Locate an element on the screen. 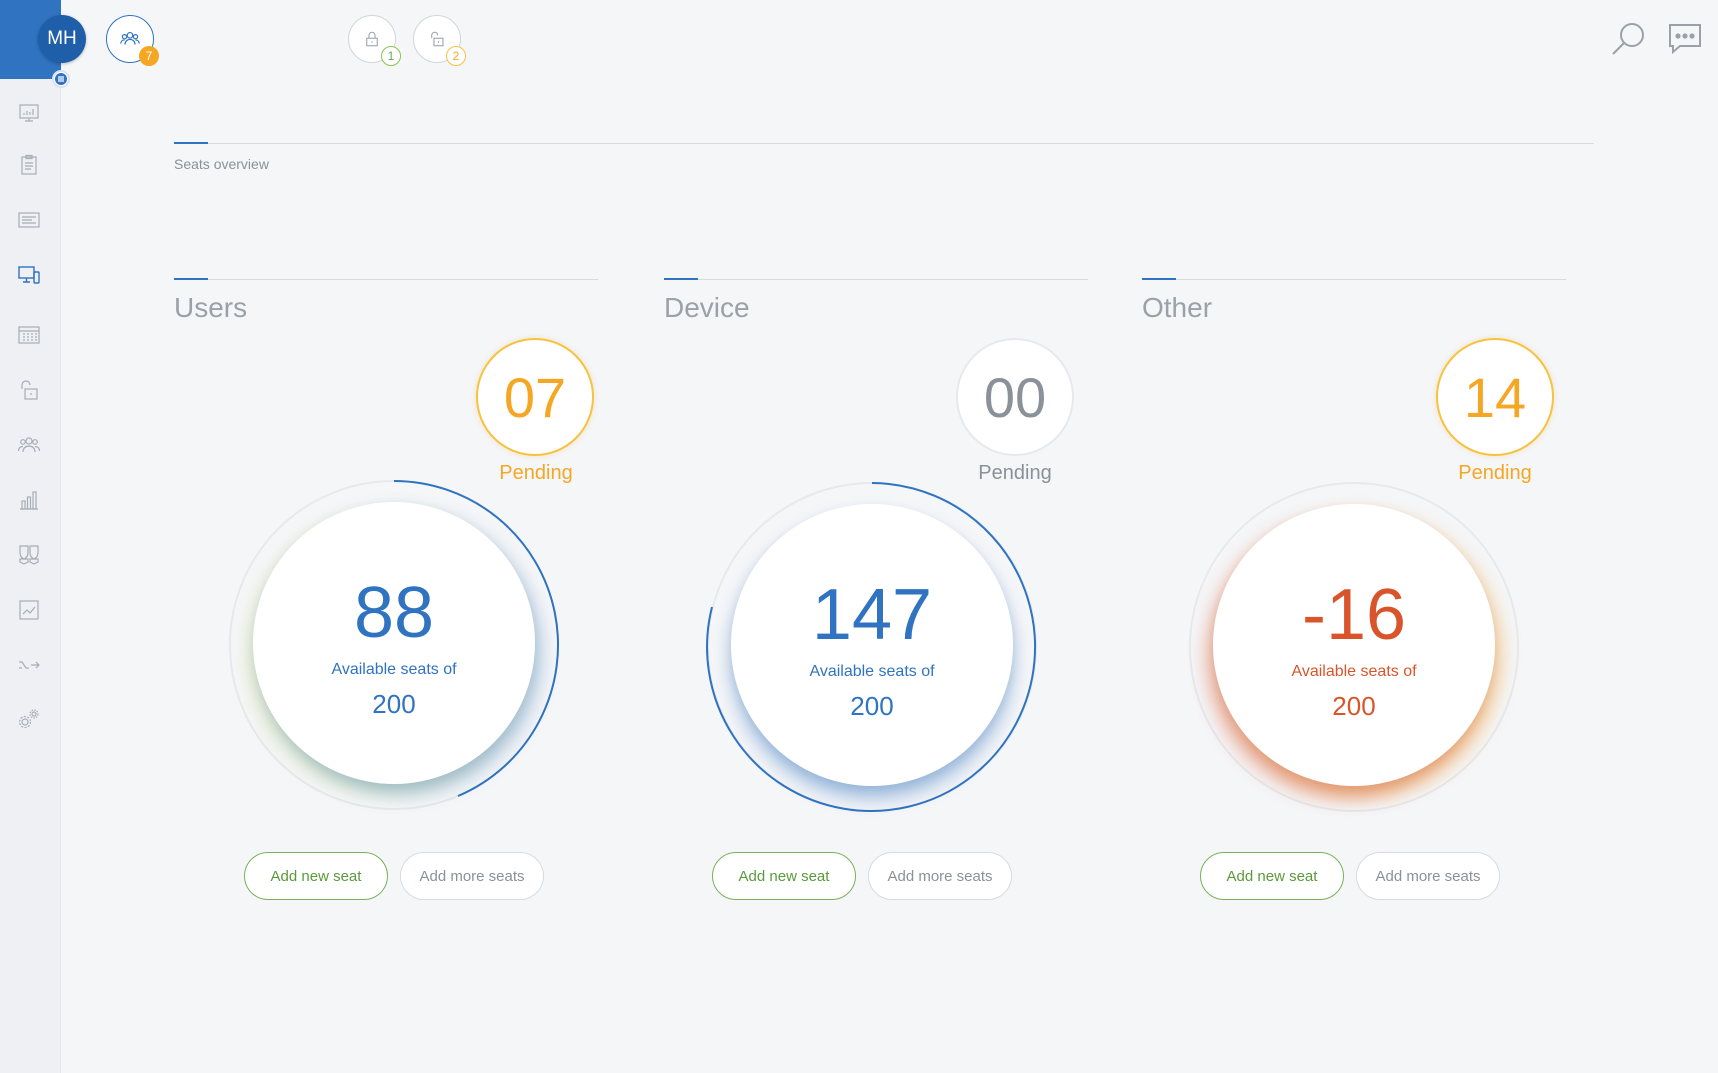 This screenshot has height=1073, width=1718. locked-seats-button: 1 is located at coordinates (374, 40).